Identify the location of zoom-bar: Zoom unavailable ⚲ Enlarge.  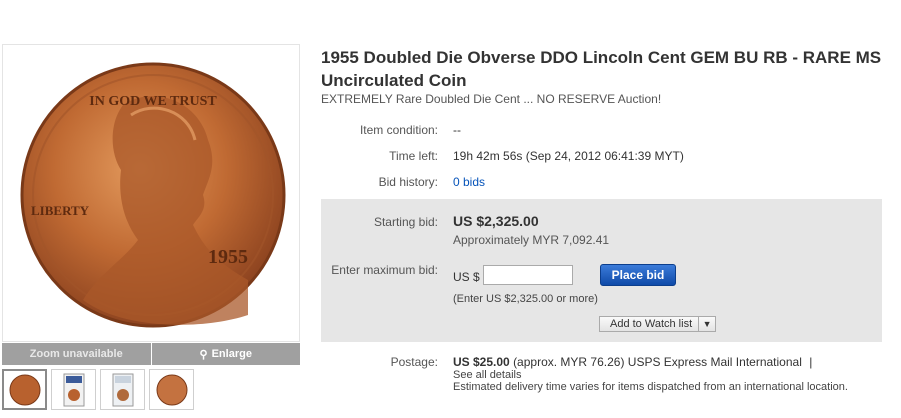
(151, 354).